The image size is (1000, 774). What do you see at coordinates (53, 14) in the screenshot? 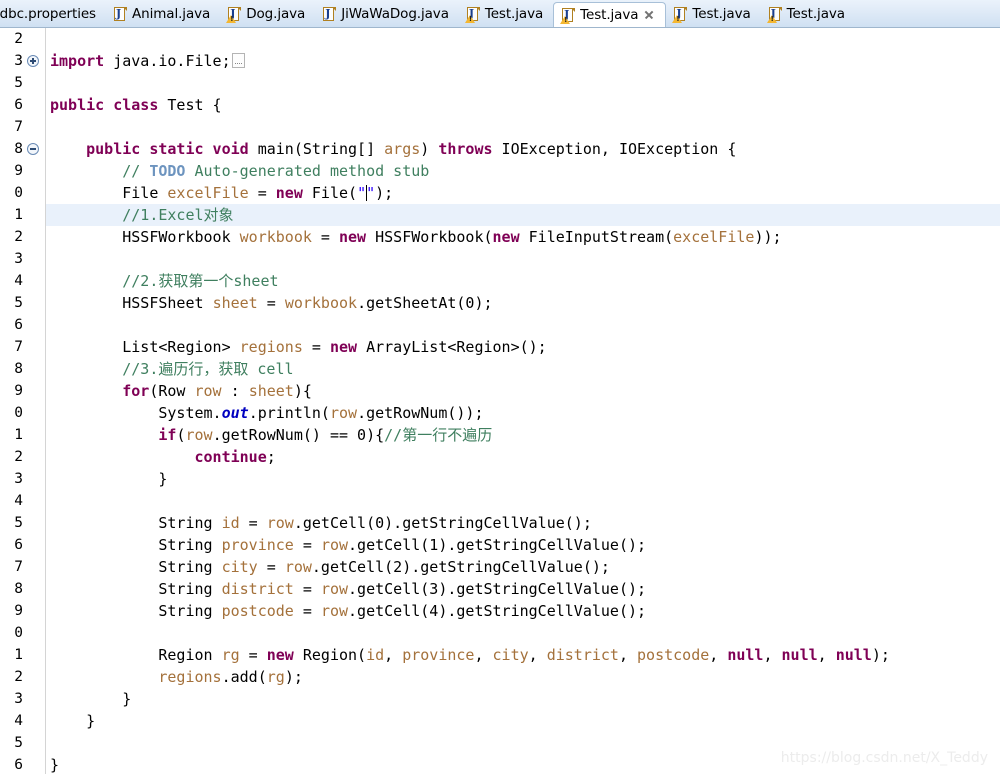
I see `editor-tab-0: jdbc.properties` at bounding box center [53, 14].